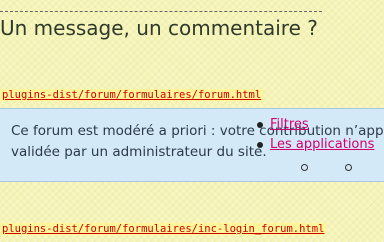 This screenshot has width=384, height=242. What do you see at coordinates (322, 144) in the screenshot?
I see `menu-link-applications: Les applications` at bounding box center [322, 144].